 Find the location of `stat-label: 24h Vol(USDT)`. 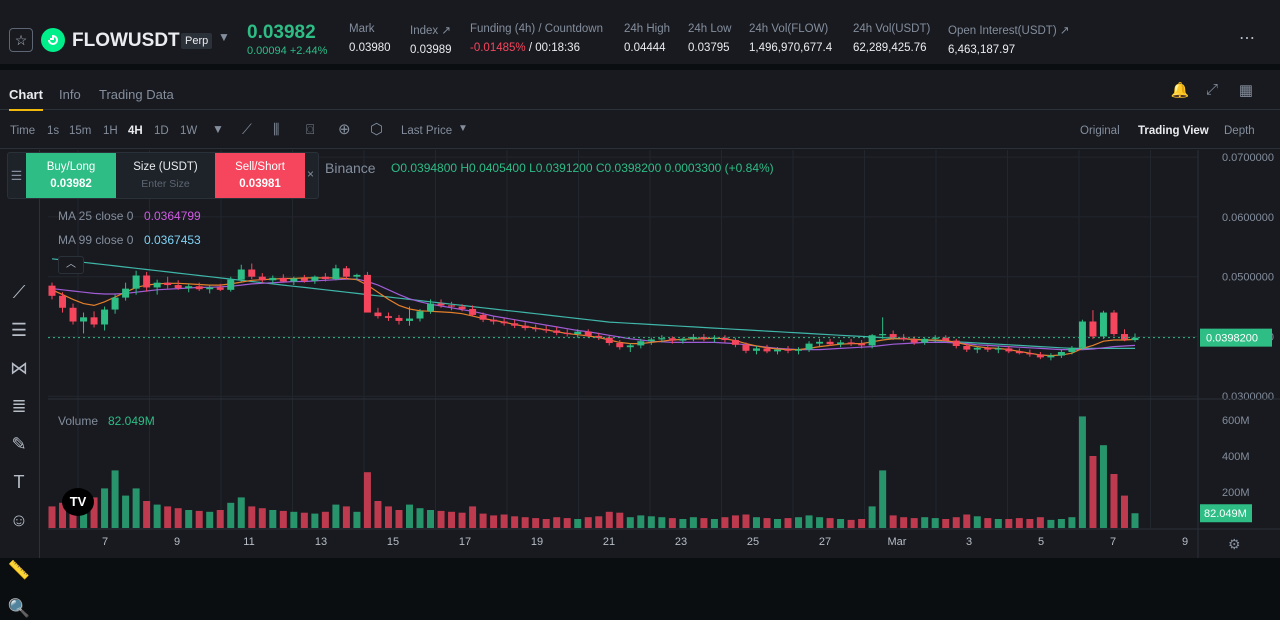

stat-label: 24h Vol(USDT) is located at coordinates (892, 29).